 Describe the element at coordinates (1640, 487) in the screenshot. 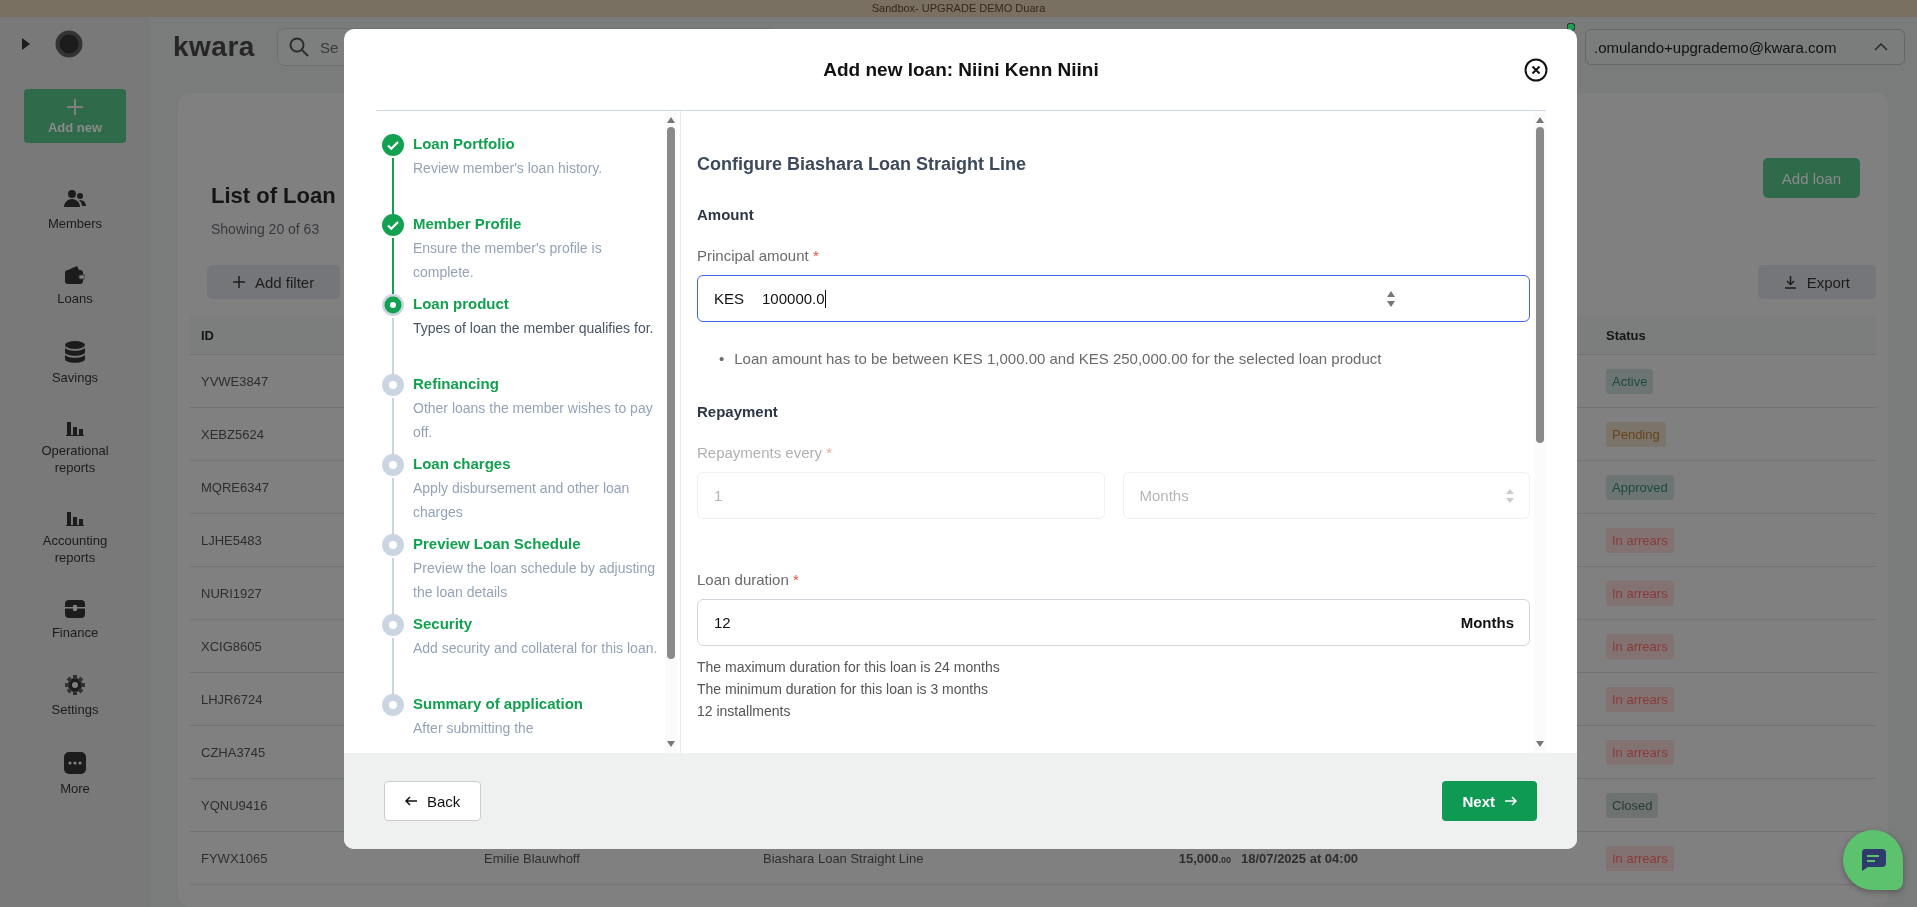

I see `status-badge: Approved` at that location.